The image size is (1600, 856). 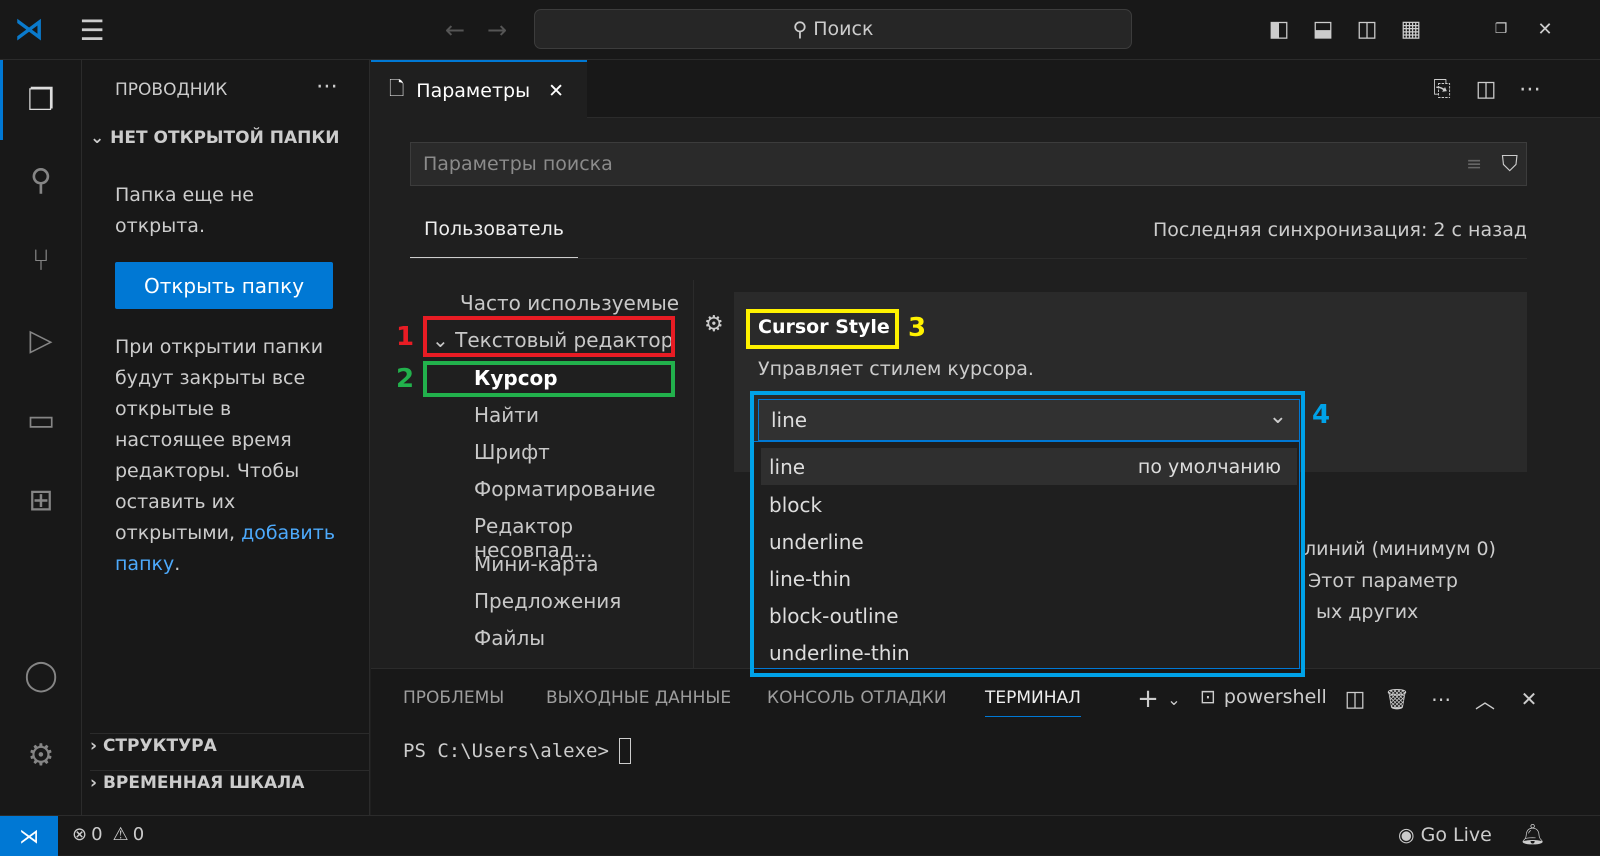 I want to click on open-settings-json-icon: ⎘, so click(x=1442, y=89).